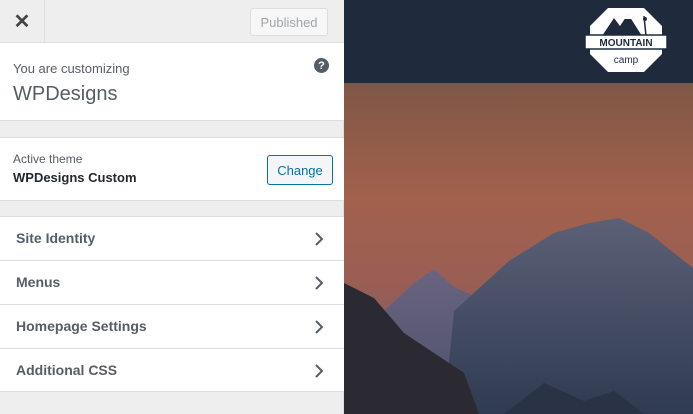  What do you see at coordinates (81, 326) in the screenshot?
I see `section-label: Homepage Settings` at bounding box center [81, 326].